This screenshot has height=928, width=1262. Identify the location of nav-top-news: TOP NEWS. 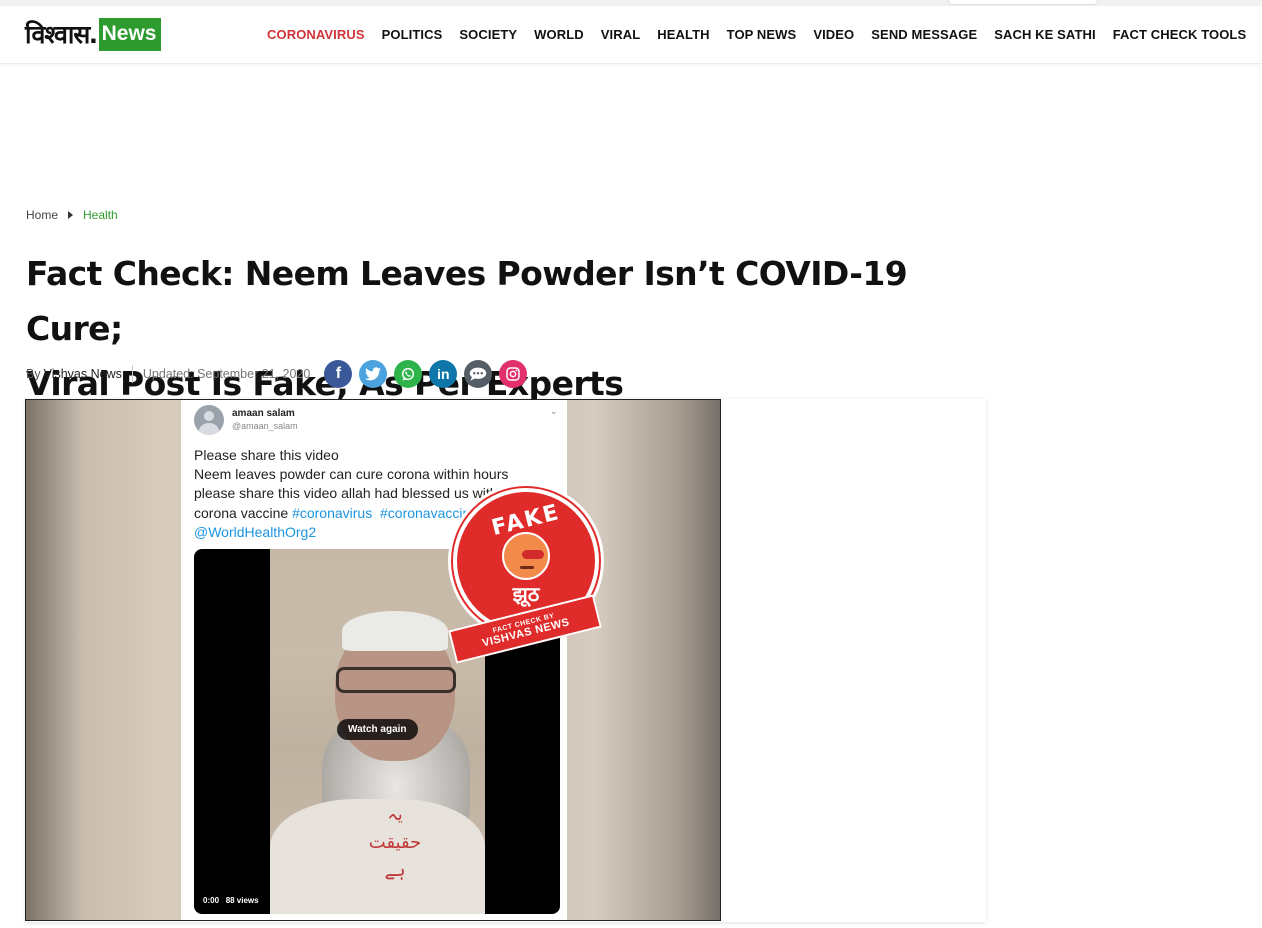
(762, 34).